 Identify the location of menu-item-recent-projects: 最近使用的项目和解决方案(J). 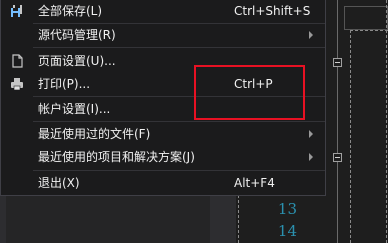
(163, 157).